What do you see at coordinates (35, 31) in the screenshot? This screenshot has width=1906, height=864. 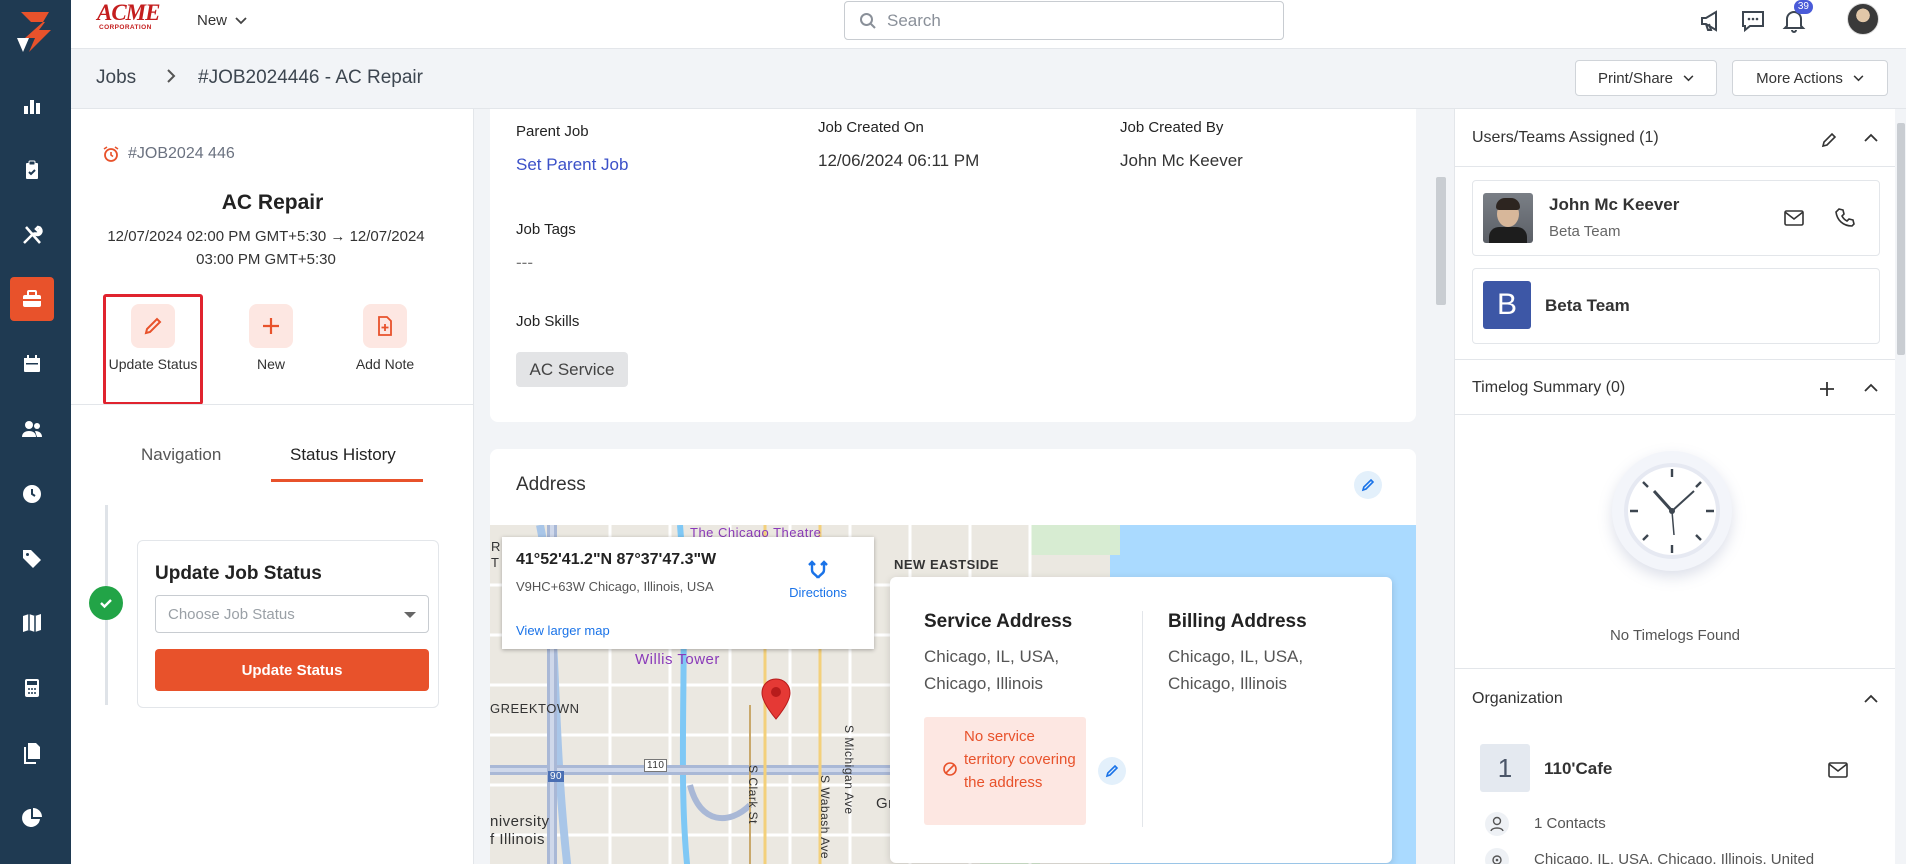 I see `app-logo-icon` at bounding box center [35, 31].